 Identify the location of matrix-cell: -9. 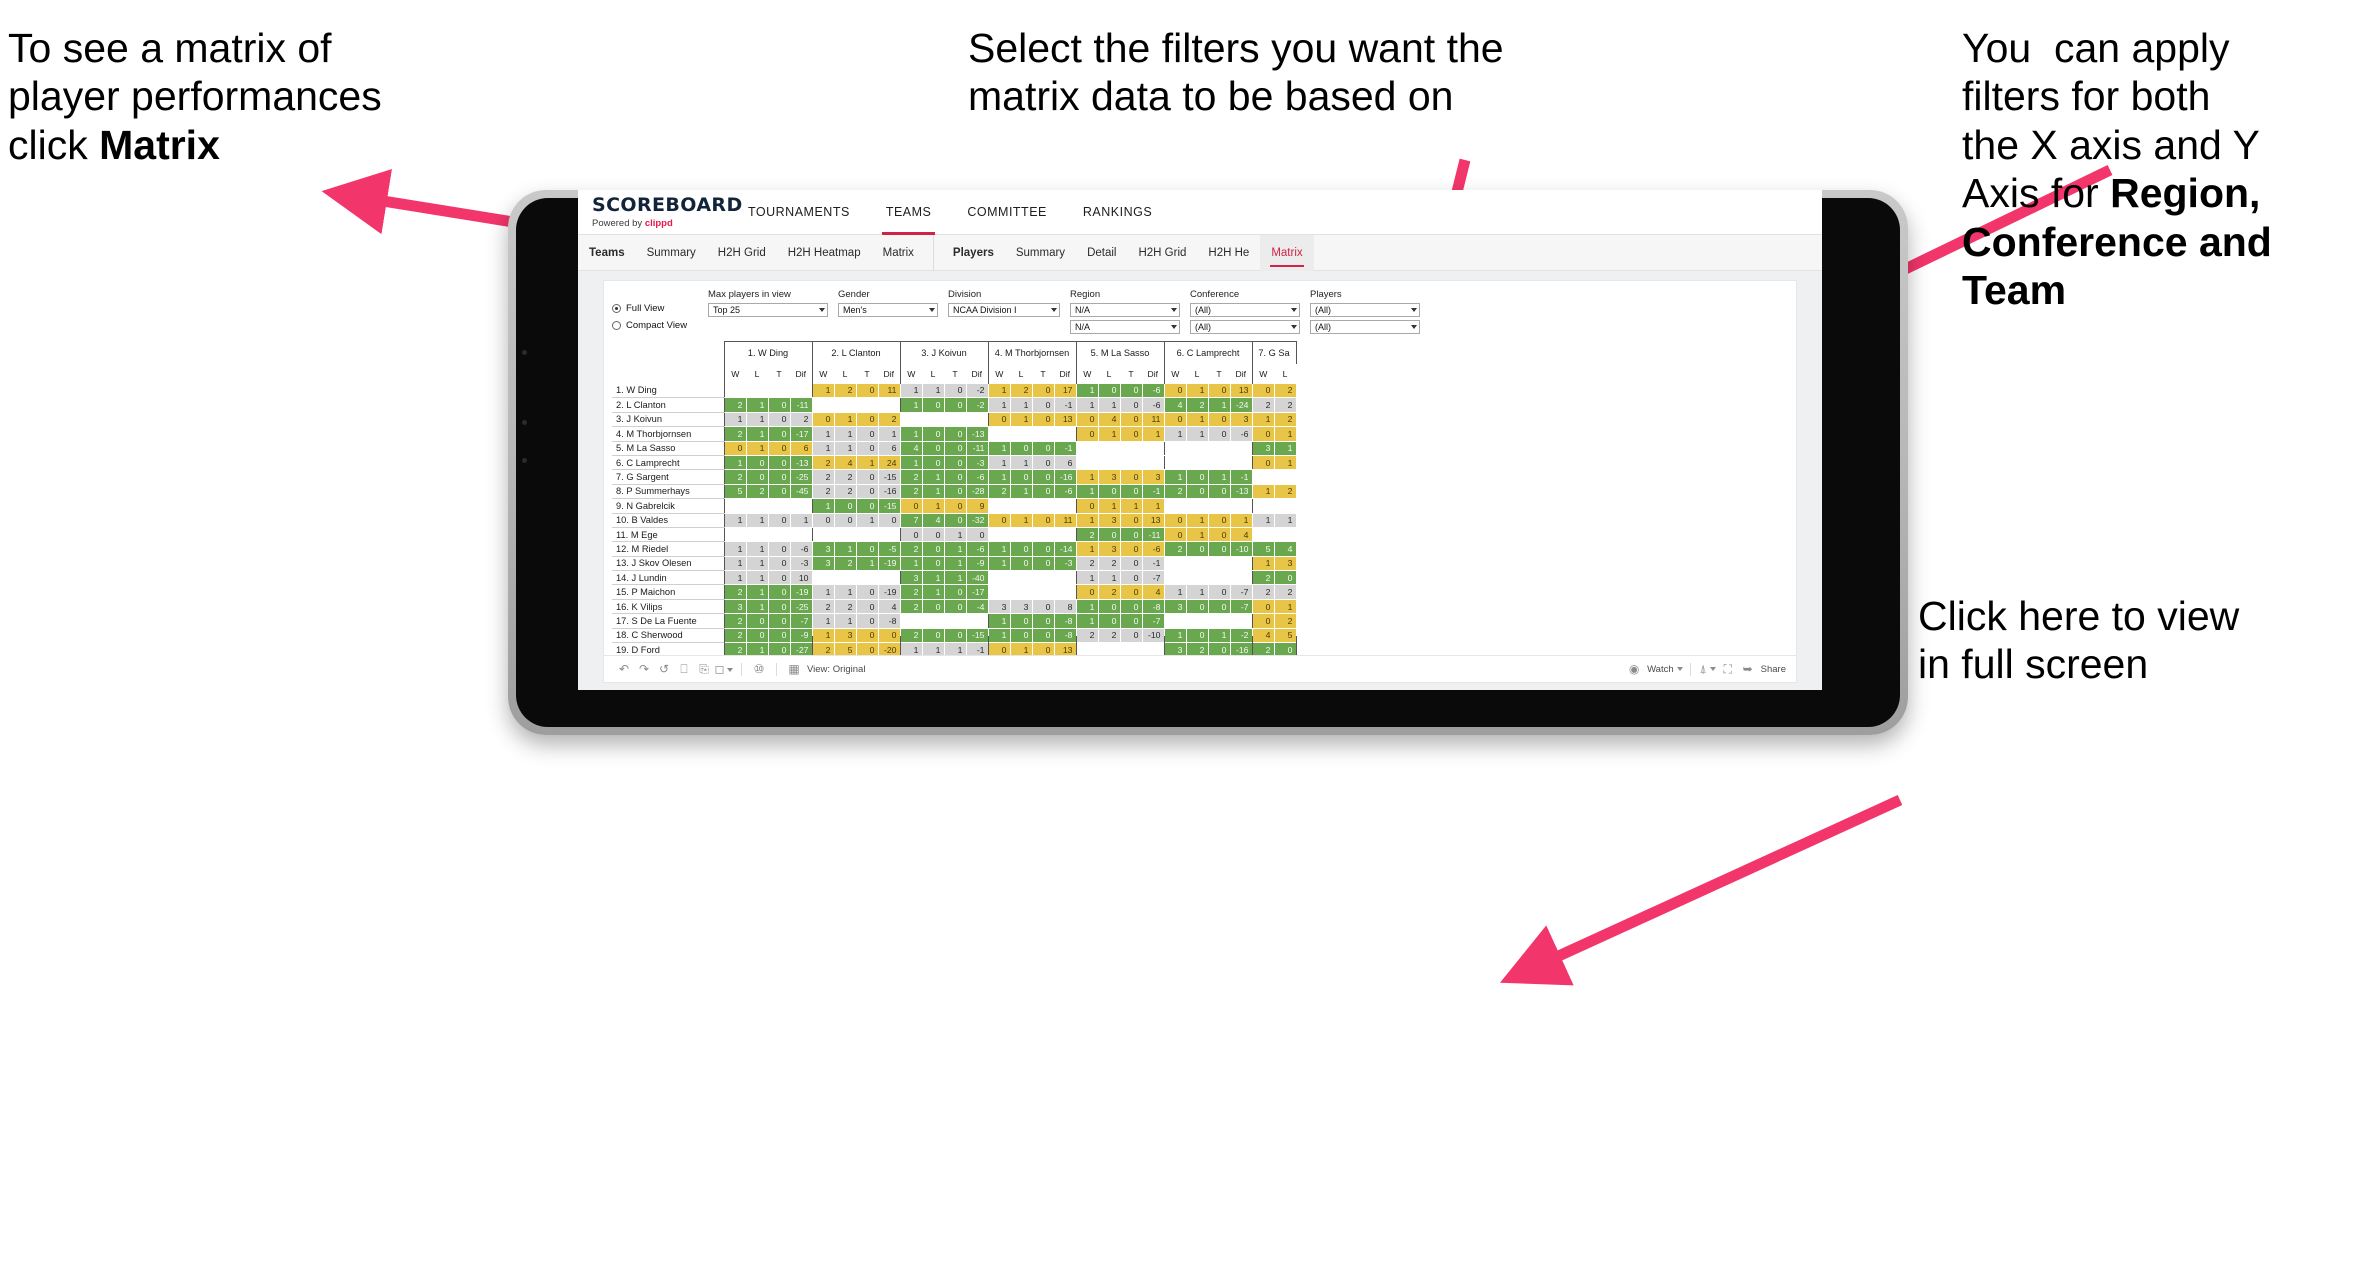
(977, 564).